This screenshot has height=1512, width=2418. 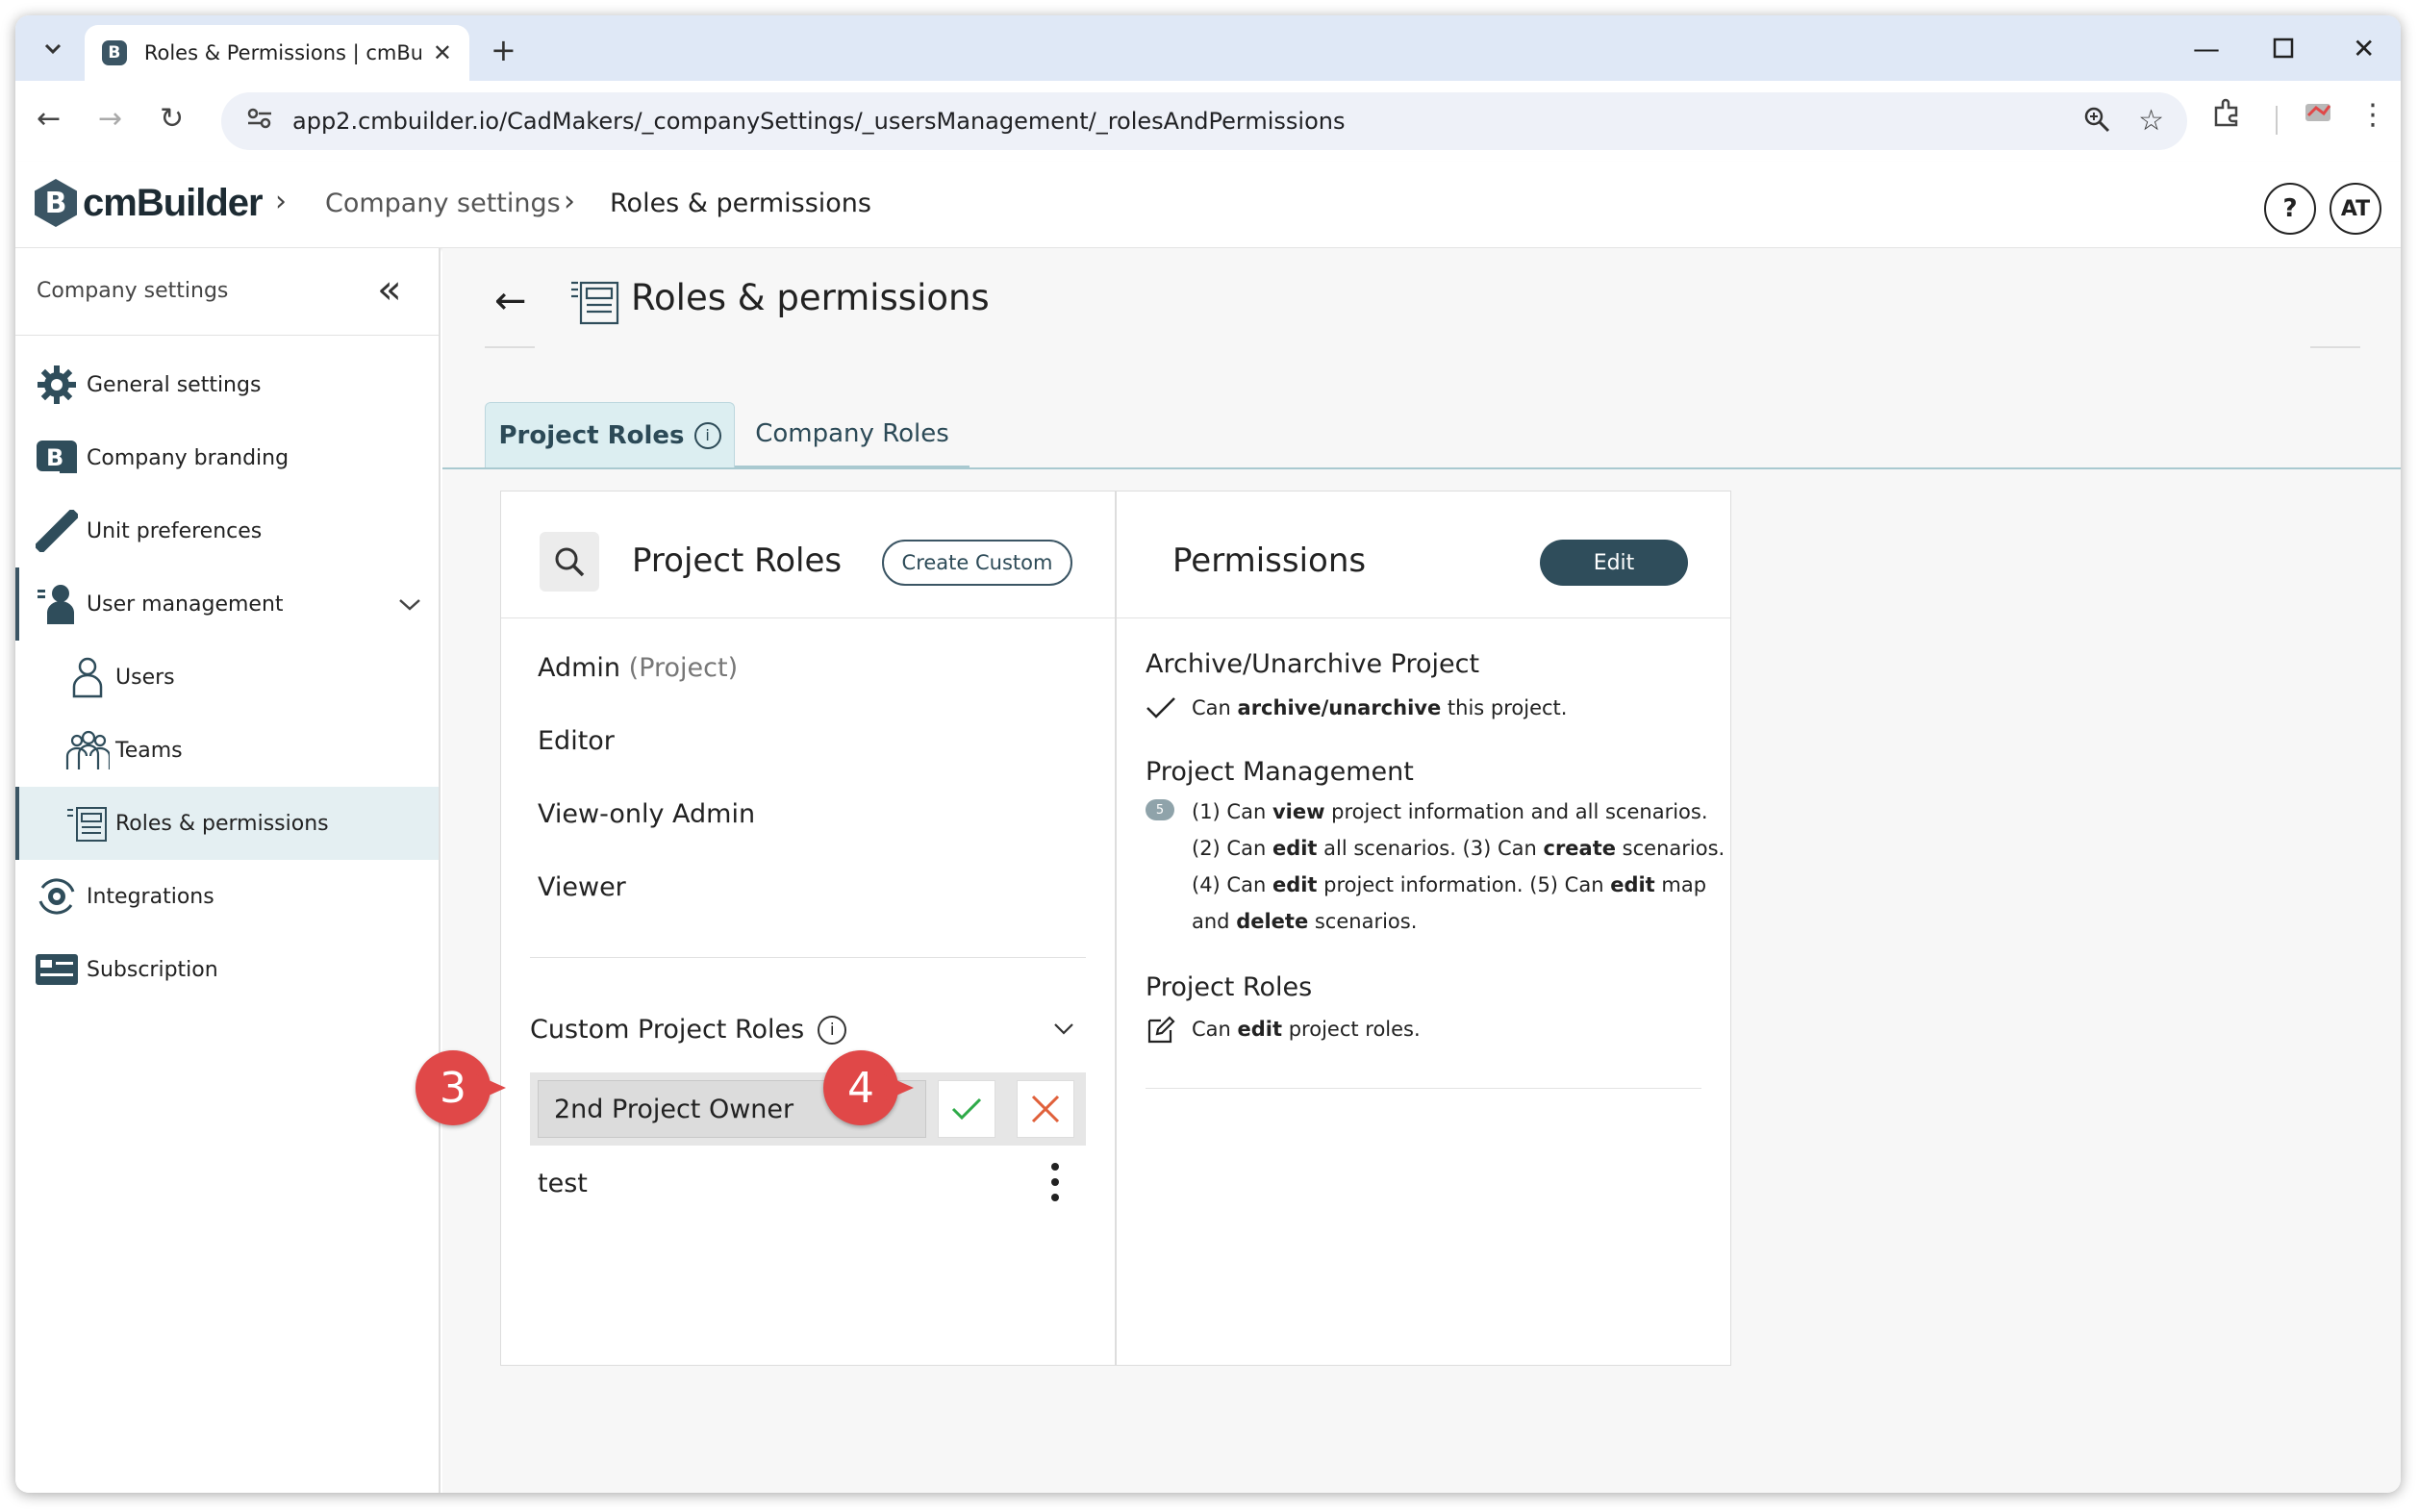 What do you see at coordinates (2364, 49) in the screenshot?
I see `close-window-icon: ✕` at bounding box center [2364, 49].